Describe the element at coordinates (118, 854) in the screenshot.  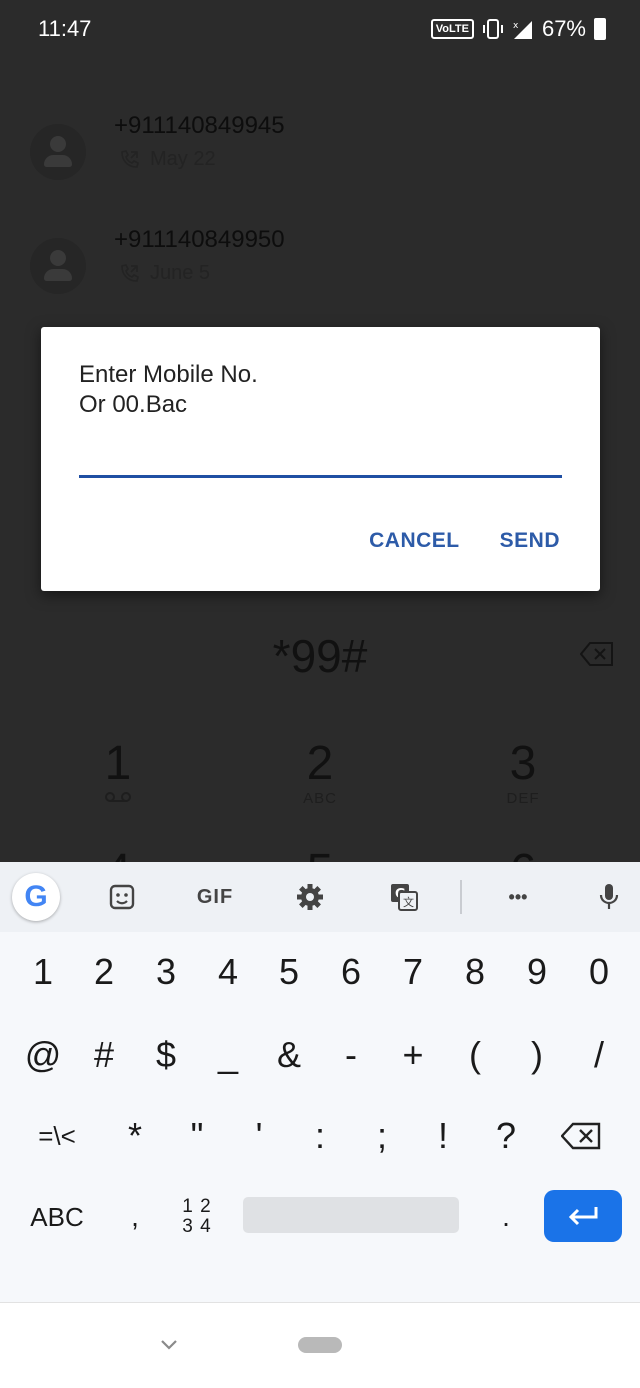
I see `dialpad-key-4: 4` at that location.